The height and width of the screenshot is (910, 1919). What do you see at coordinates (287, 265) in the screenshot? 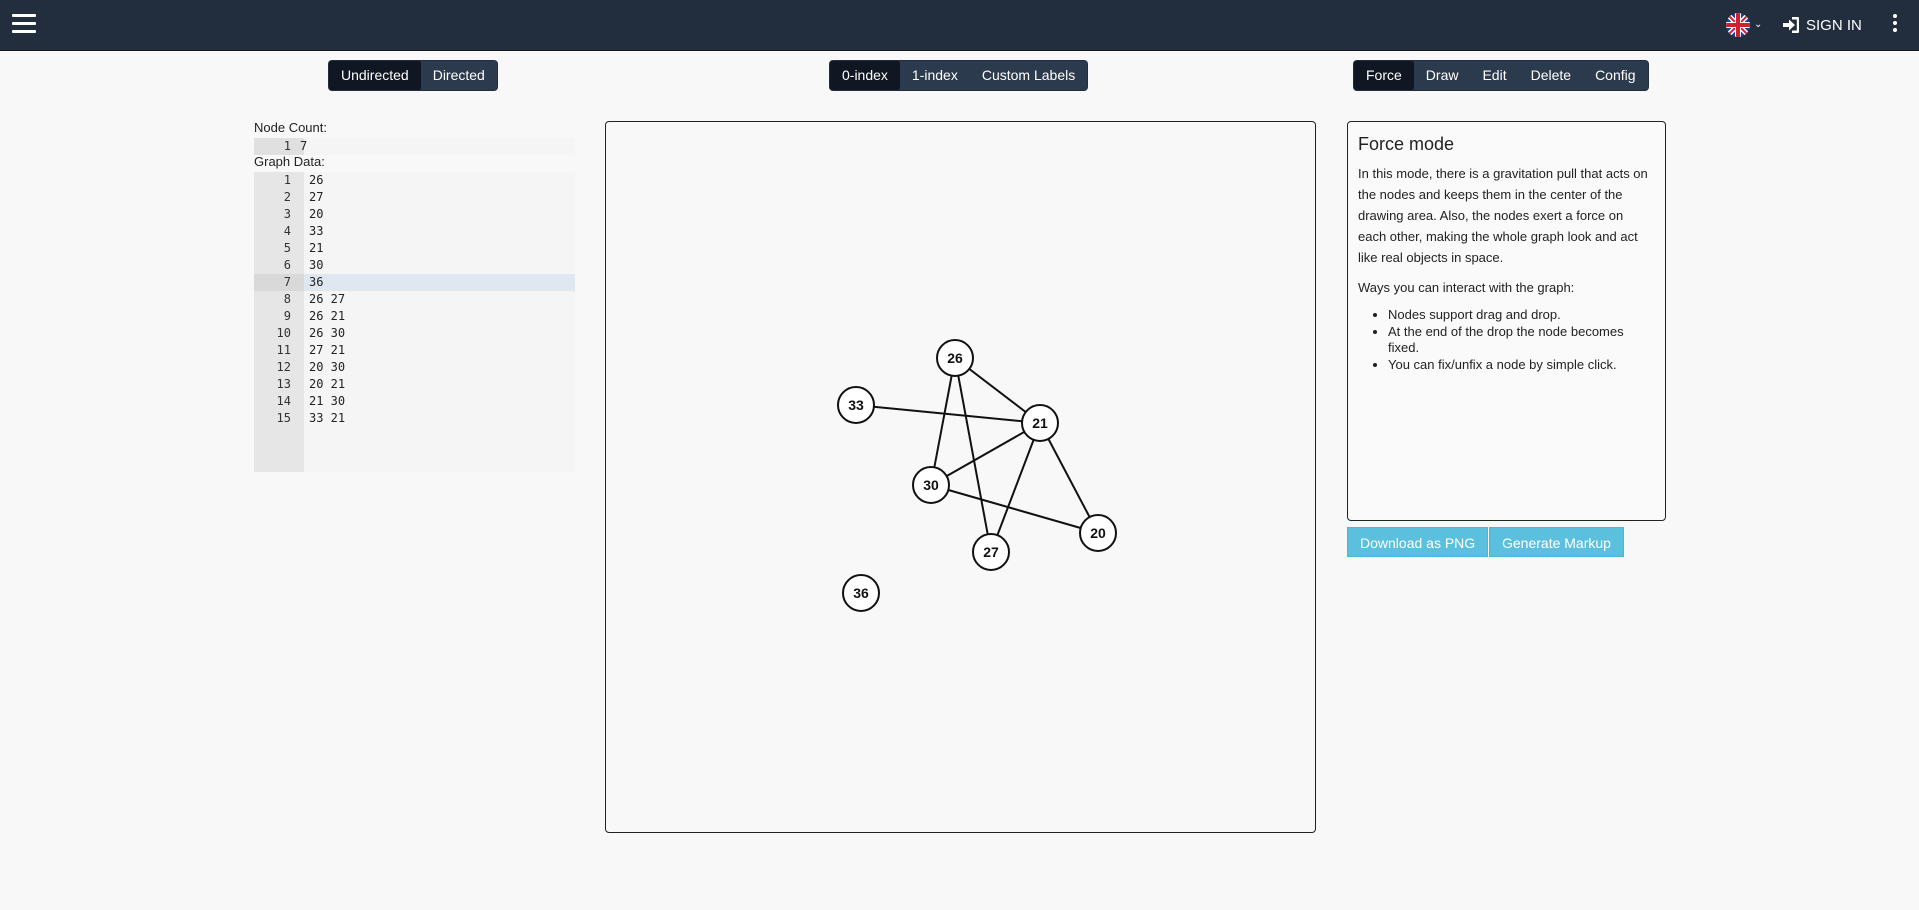
I see `line-number: 6` at bounding box center [287, 265].